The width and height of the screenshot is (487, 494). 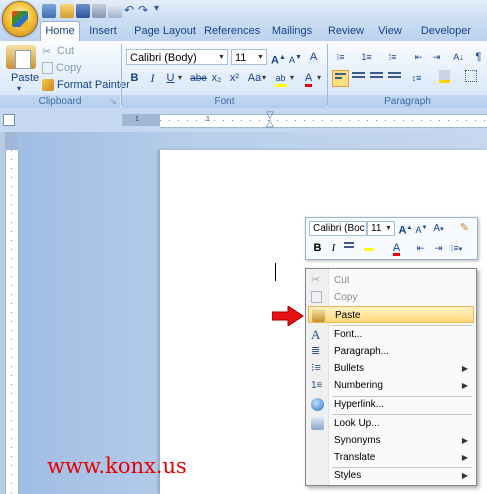 What do you see at coordinates (165, 31) in the screenshot?
I see `tab-page-layout: Page Layout` at bounding box center [165, 31].